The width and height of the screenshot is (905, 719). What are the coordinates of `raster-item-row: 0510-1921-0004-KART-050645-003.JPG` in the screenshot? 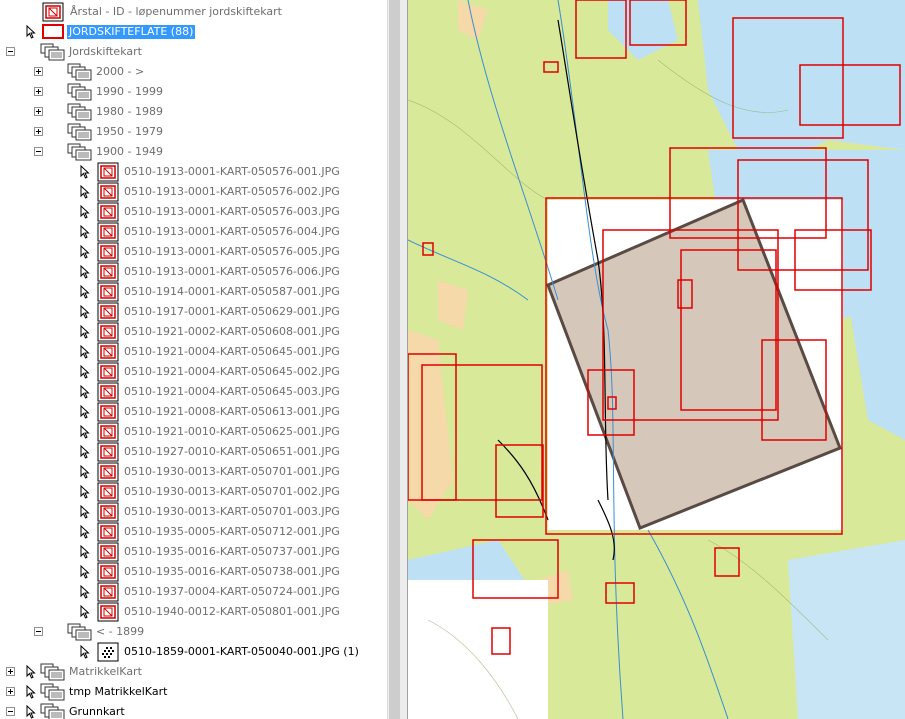 It's located at (193, 392).